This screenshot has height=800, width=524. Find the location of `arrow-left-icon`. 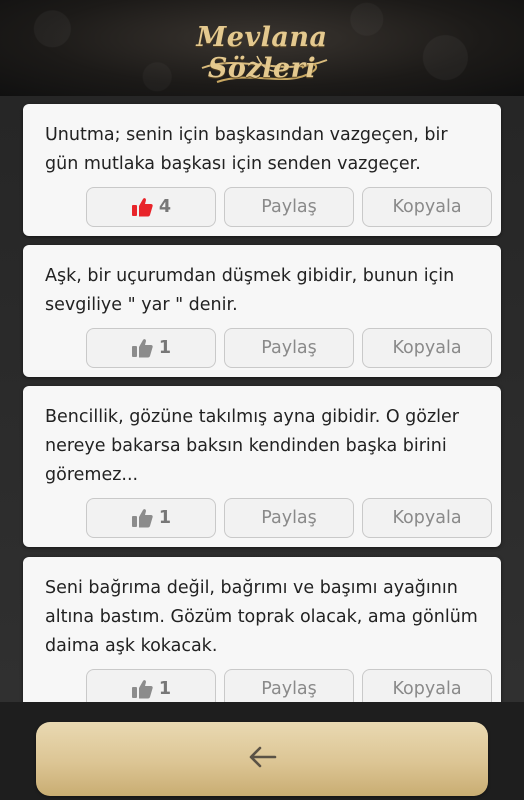

arrow-left-icon is located at coordinates (262, 759).